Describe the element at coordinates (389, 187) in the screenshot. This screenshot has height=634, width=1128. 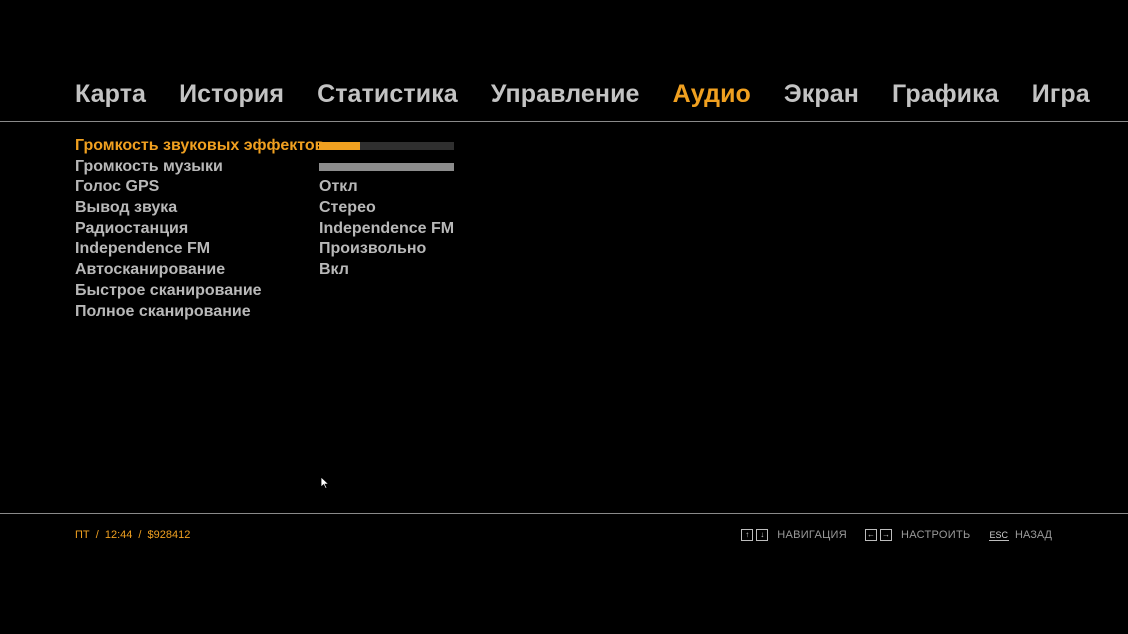
I see `gps-voice-value: Откл` at that location.